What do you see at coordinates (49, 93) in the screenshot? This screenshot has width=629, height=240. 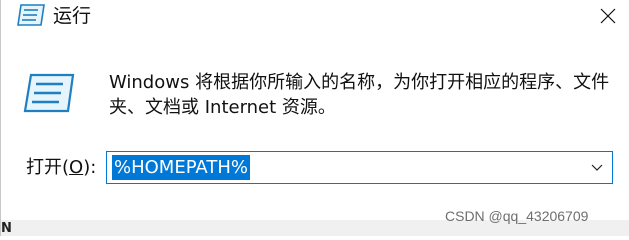 I see `run-program-icon` at bounding box center [49, 93].